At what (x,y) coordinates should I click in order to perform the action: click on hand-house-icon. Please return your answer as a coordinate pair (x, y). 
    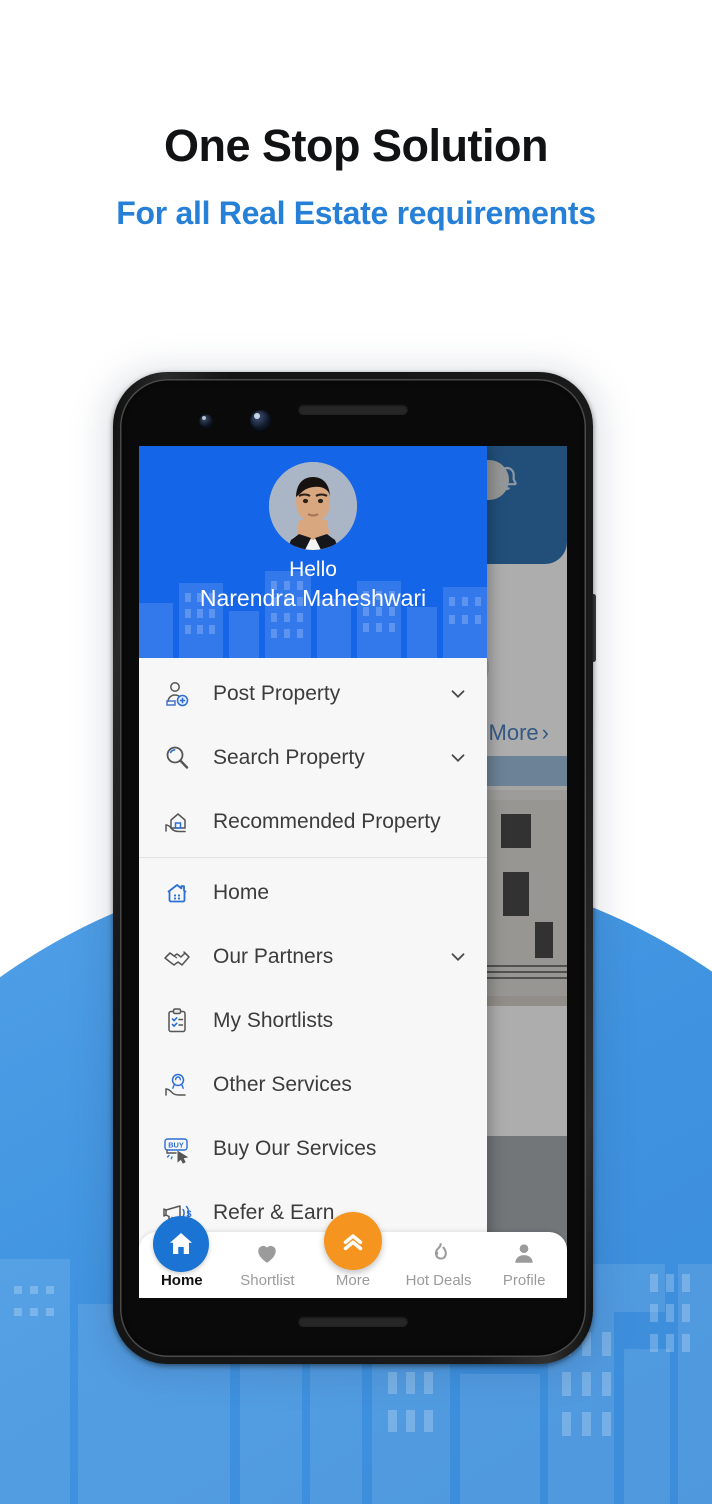
    Looking at the image, I should click on (177, 822).